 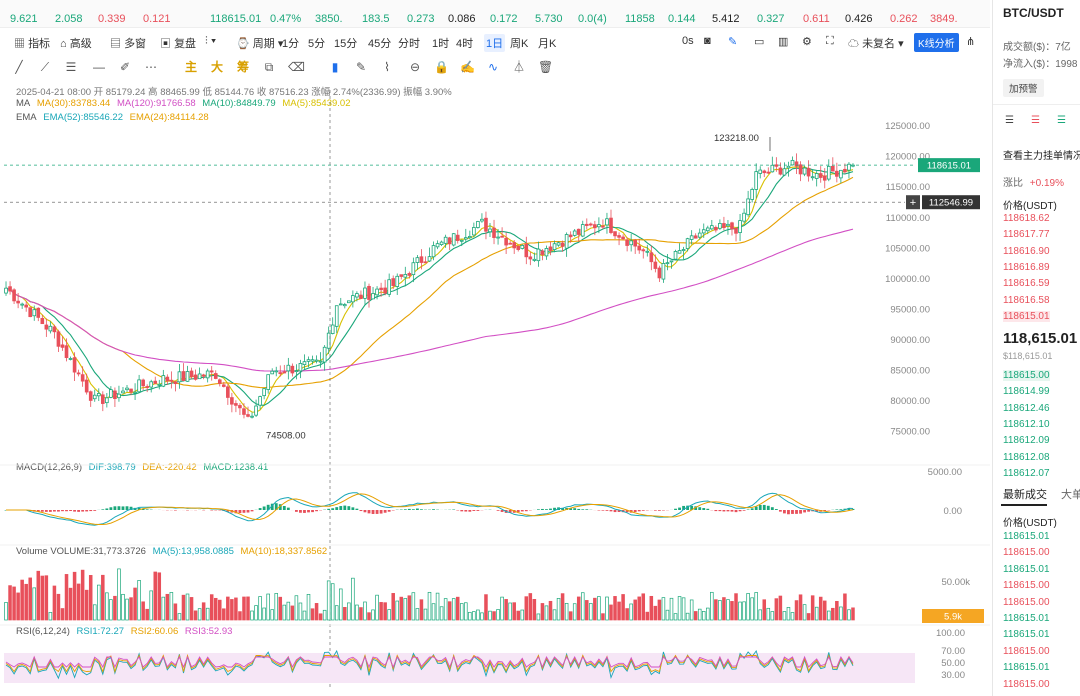 I want to click on camera-icon: ◙, so click(x=707, y=41).